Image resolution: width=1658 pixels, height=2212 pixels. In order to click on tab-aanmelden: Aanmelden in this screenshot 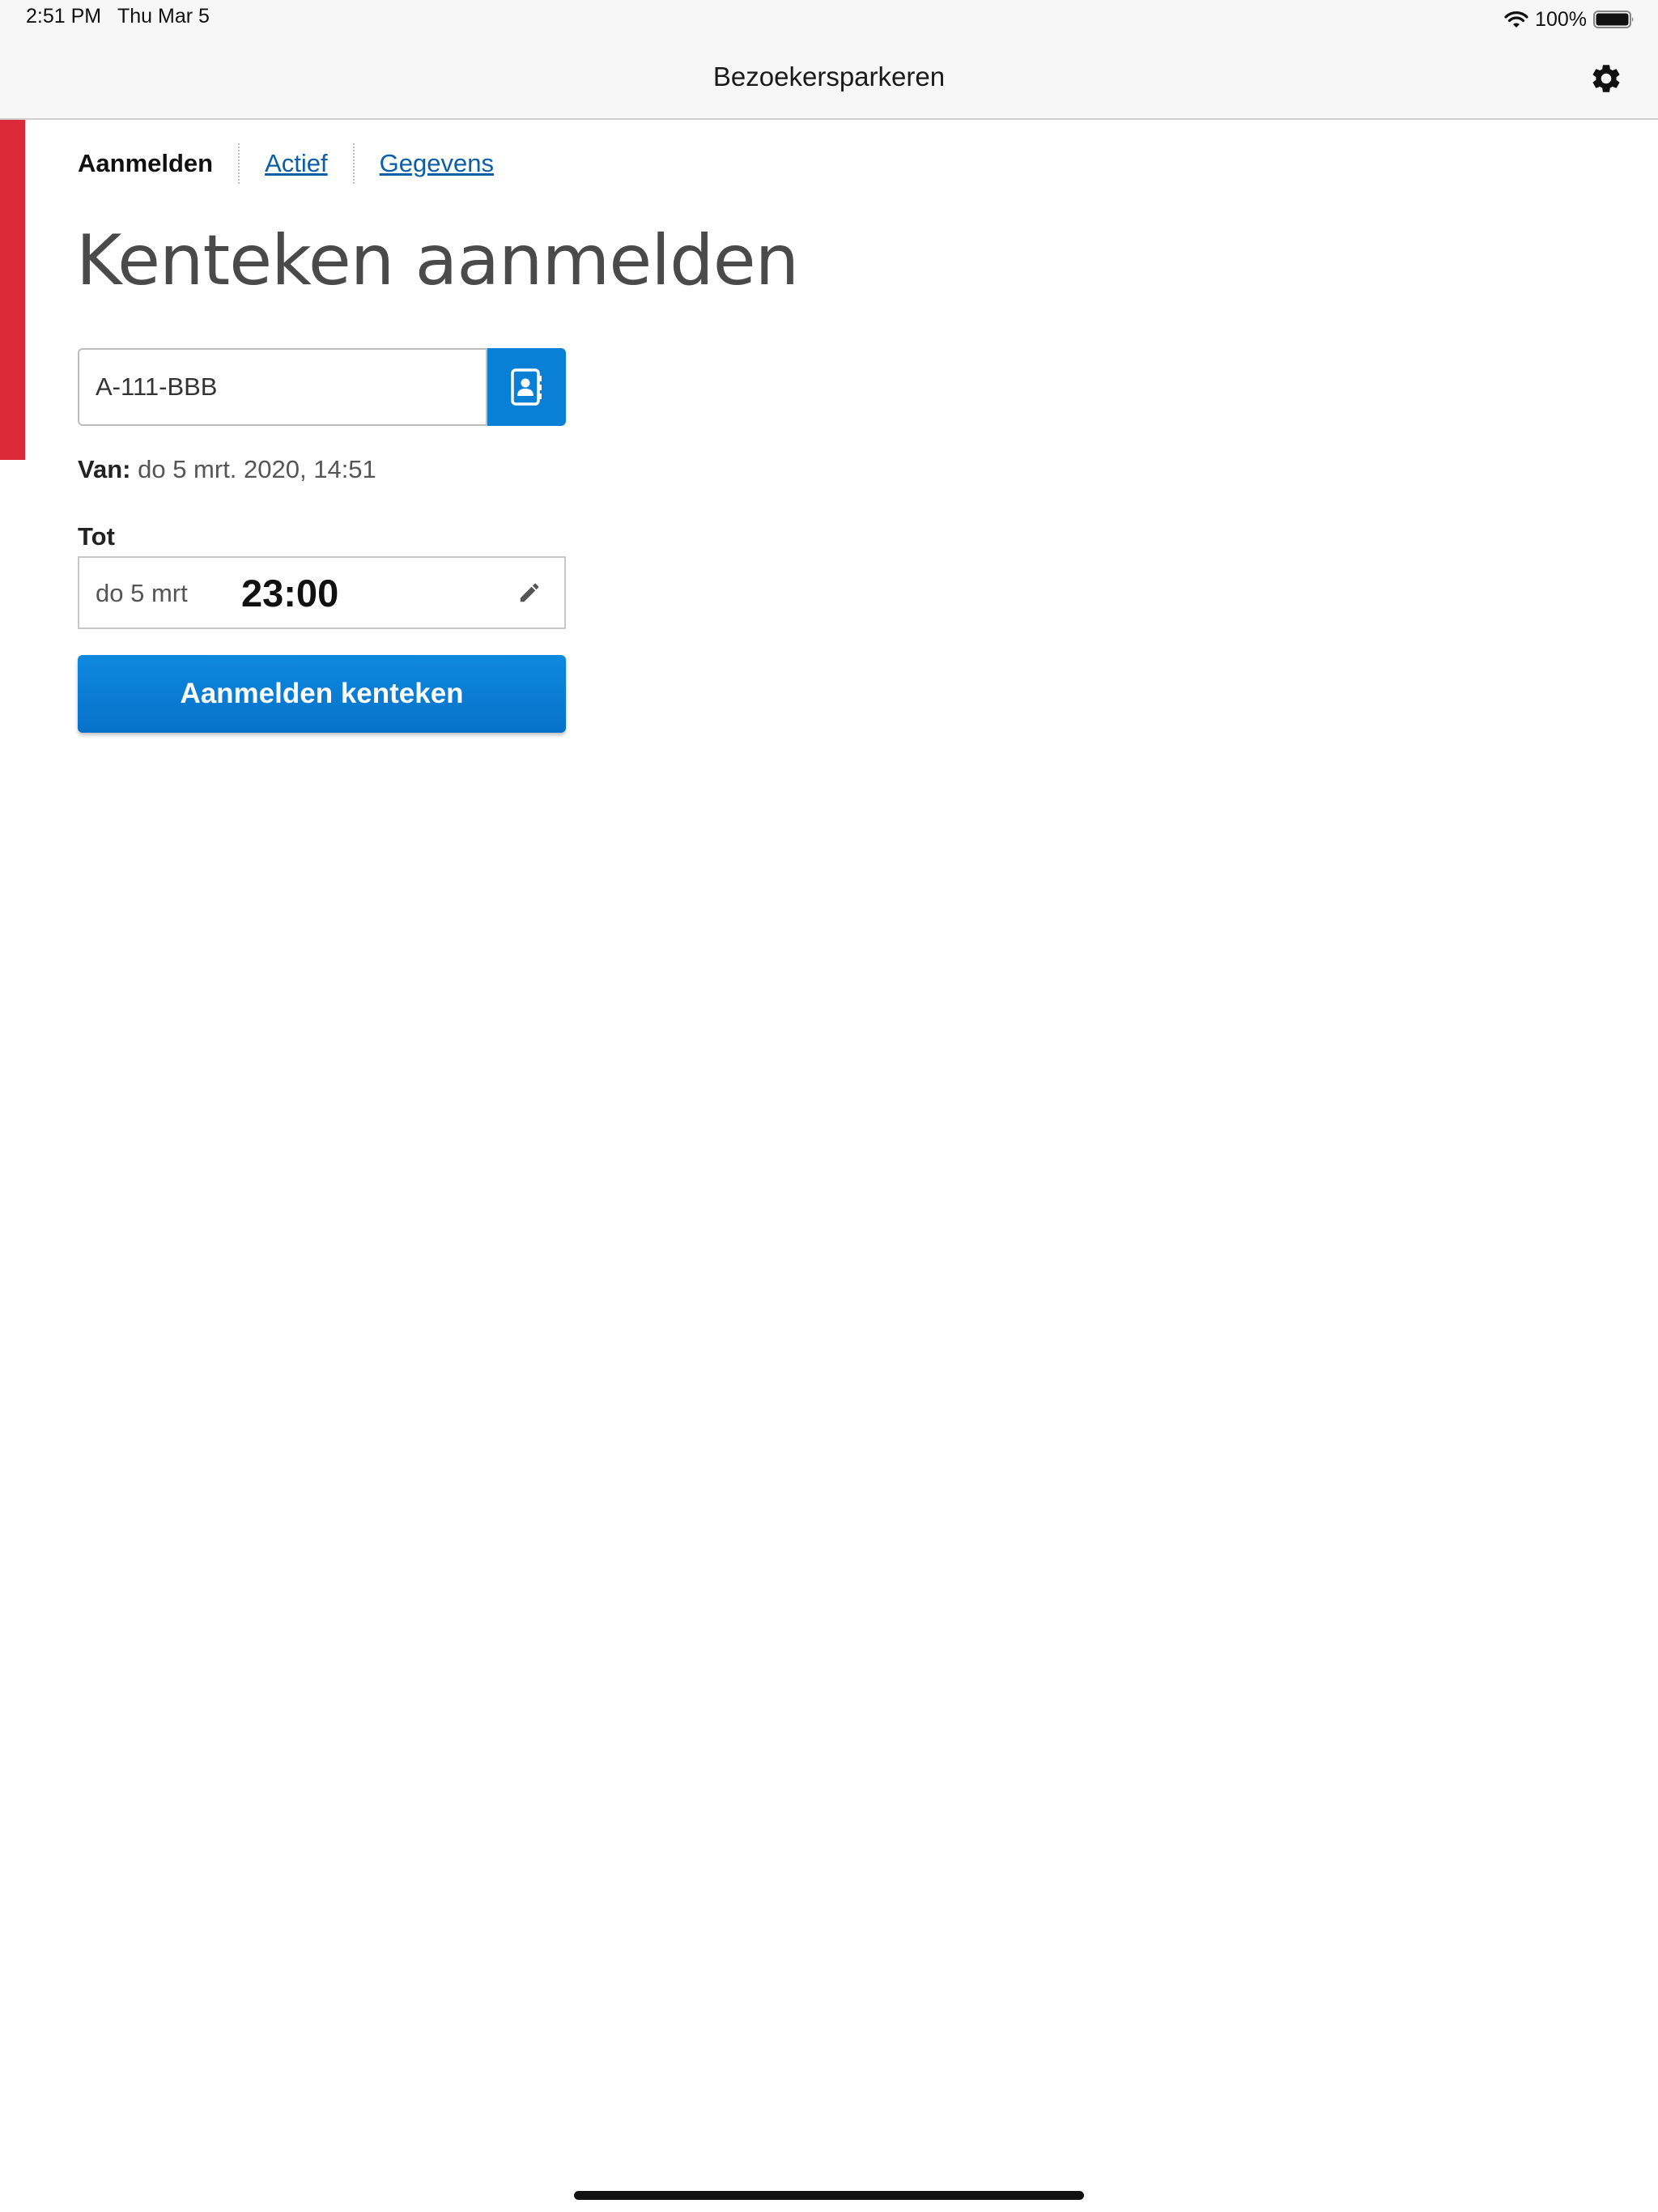, I will do `click(158, 163)`.